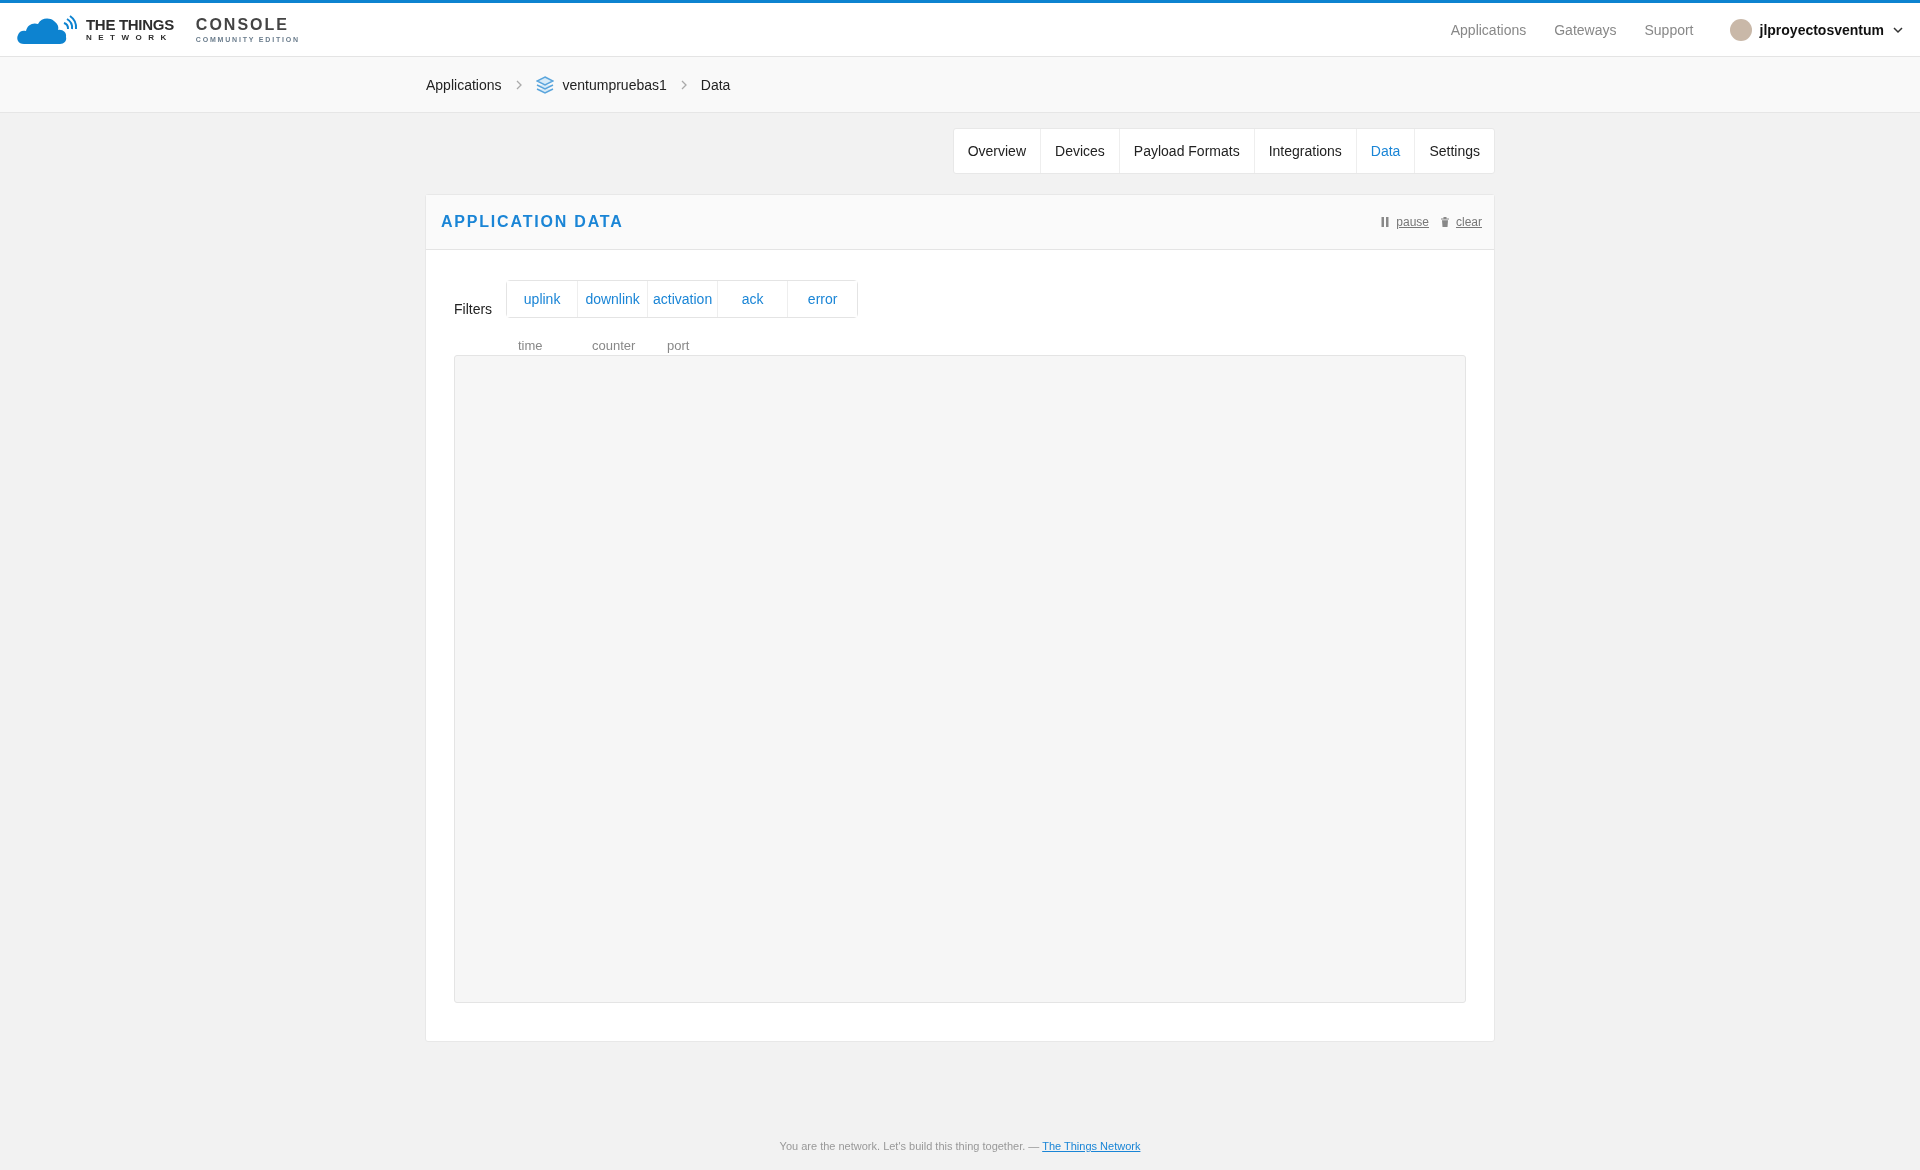 The image size is (1920, 1170). Describe the element at coordinates (614, 345) in the screenshot. I see `column-header: counter` at that location.